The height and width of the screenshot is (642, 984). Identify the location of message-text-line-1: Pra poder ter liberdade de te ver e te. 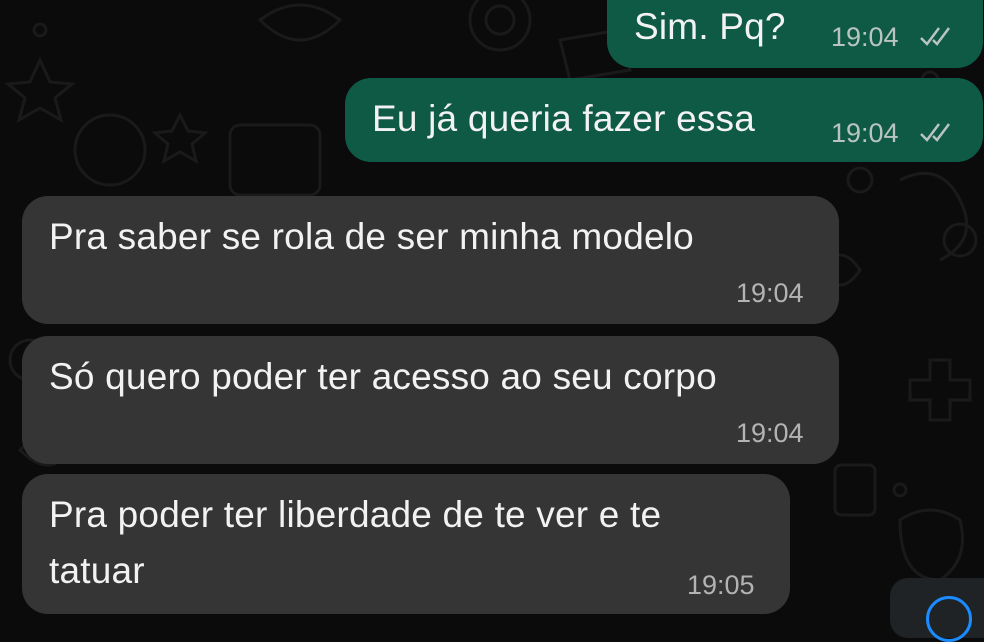
(355, 514).